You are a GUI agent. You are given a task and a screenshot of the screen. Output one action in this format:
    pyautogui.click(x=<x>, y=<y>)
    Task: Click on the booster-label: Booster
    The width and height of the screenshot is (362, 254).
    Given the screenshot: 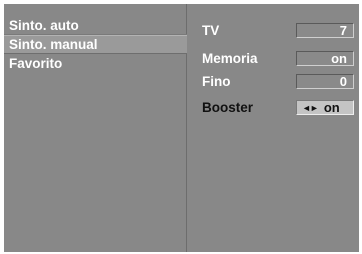 What is the action you would take?
    pyautogui.click(x=228, y=107)
    